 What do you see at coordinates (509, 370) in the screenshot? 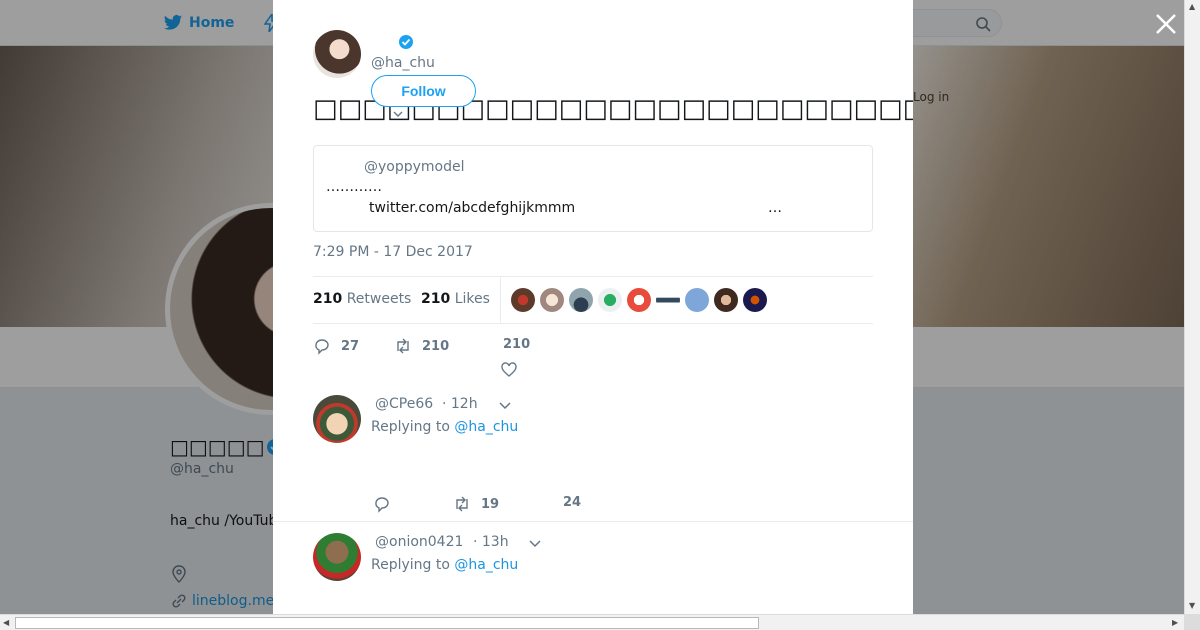
I see `heart-icon` at bounding box center [509, 370].